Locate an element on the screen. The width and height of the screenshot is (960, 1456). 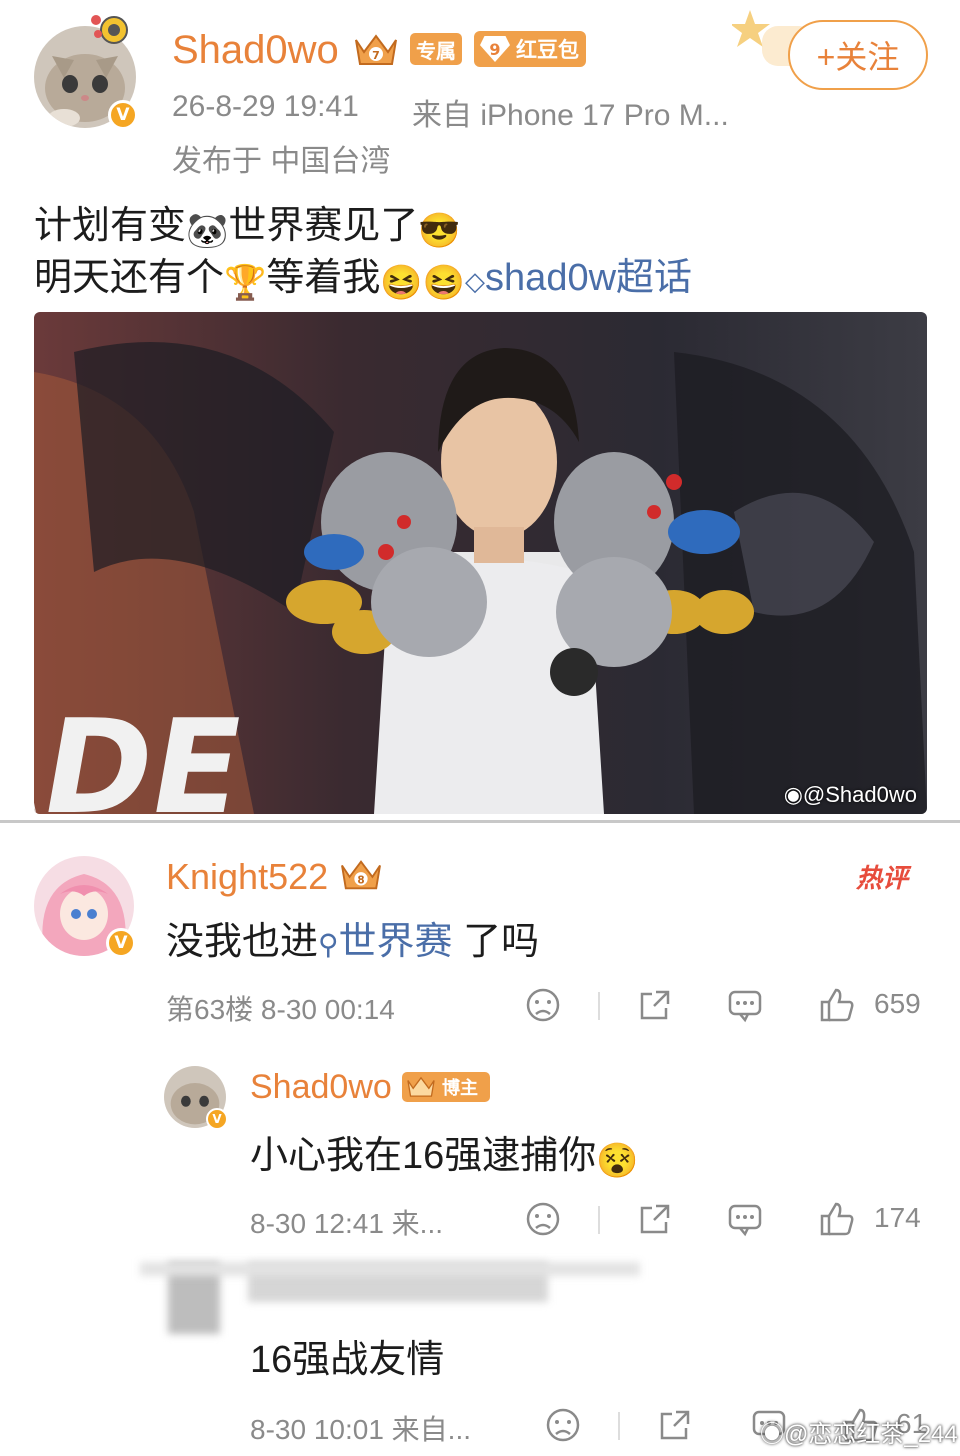
redpacket-level: 9 is located at coordinates (495, 49).